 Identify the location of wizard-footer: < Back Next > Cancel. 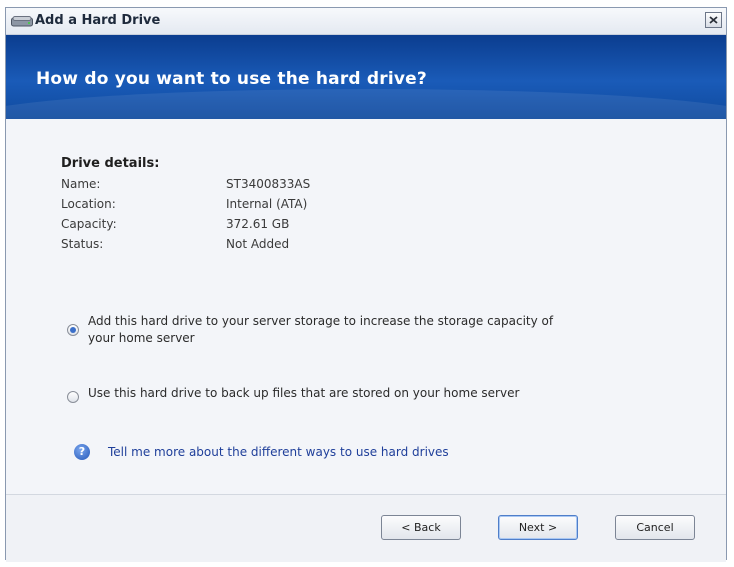
(366, 528).